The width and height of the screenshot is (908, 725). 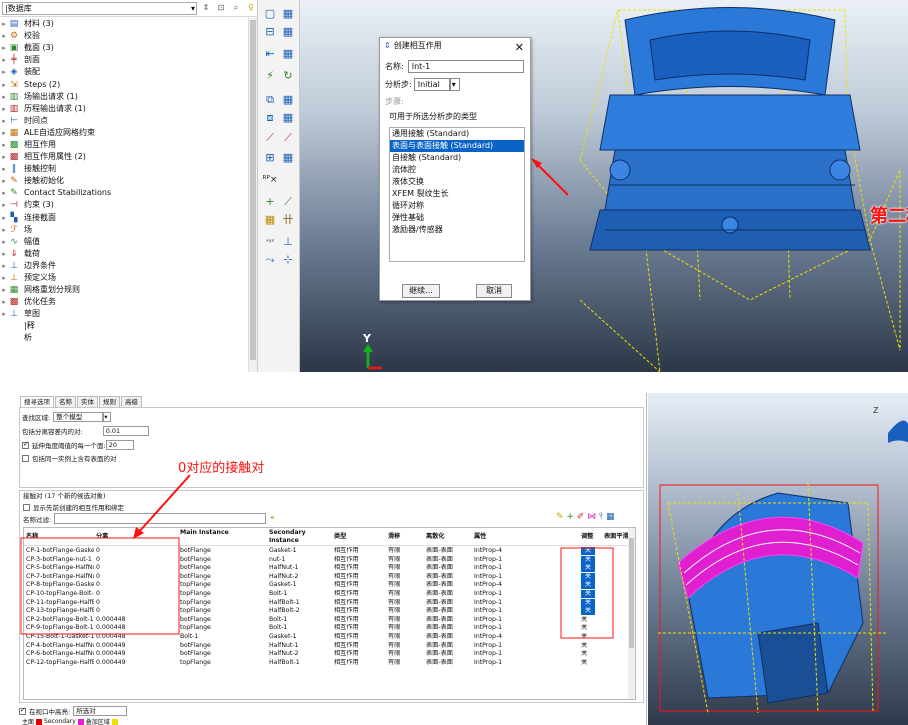 What do you see at coordinates (288, 32) in the screenshot?
I see `property-manager-icon: ▦` at bounding box center [288, 32].